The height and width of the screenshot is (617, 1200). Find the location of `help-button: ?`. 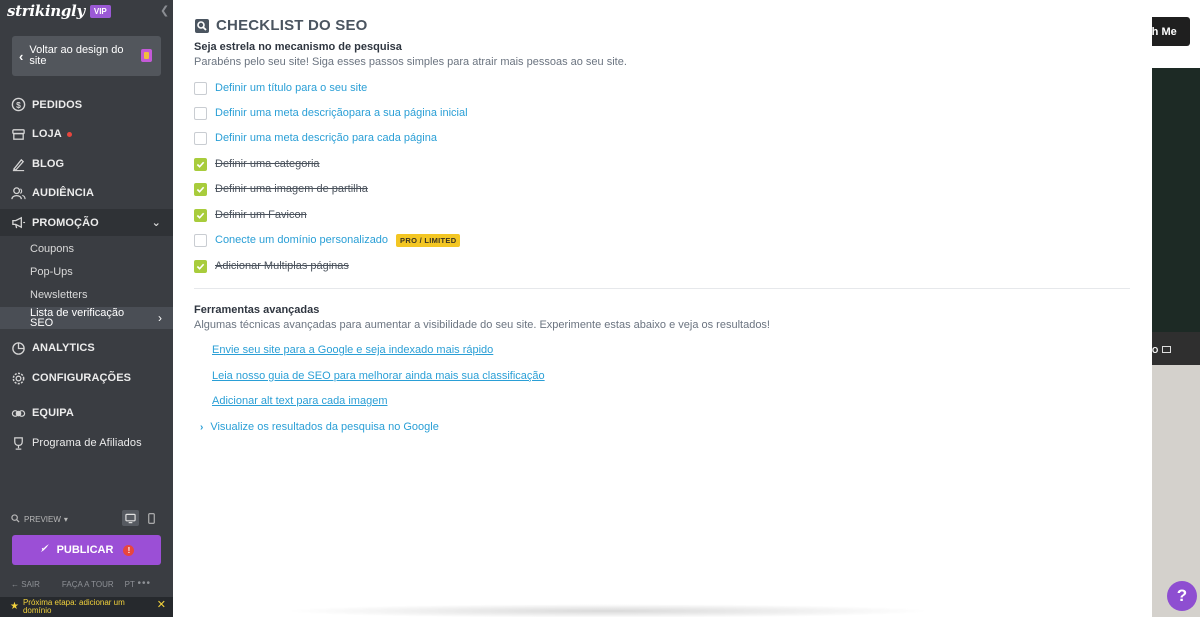

help-button: ? is located at coordinates (1182, 596).